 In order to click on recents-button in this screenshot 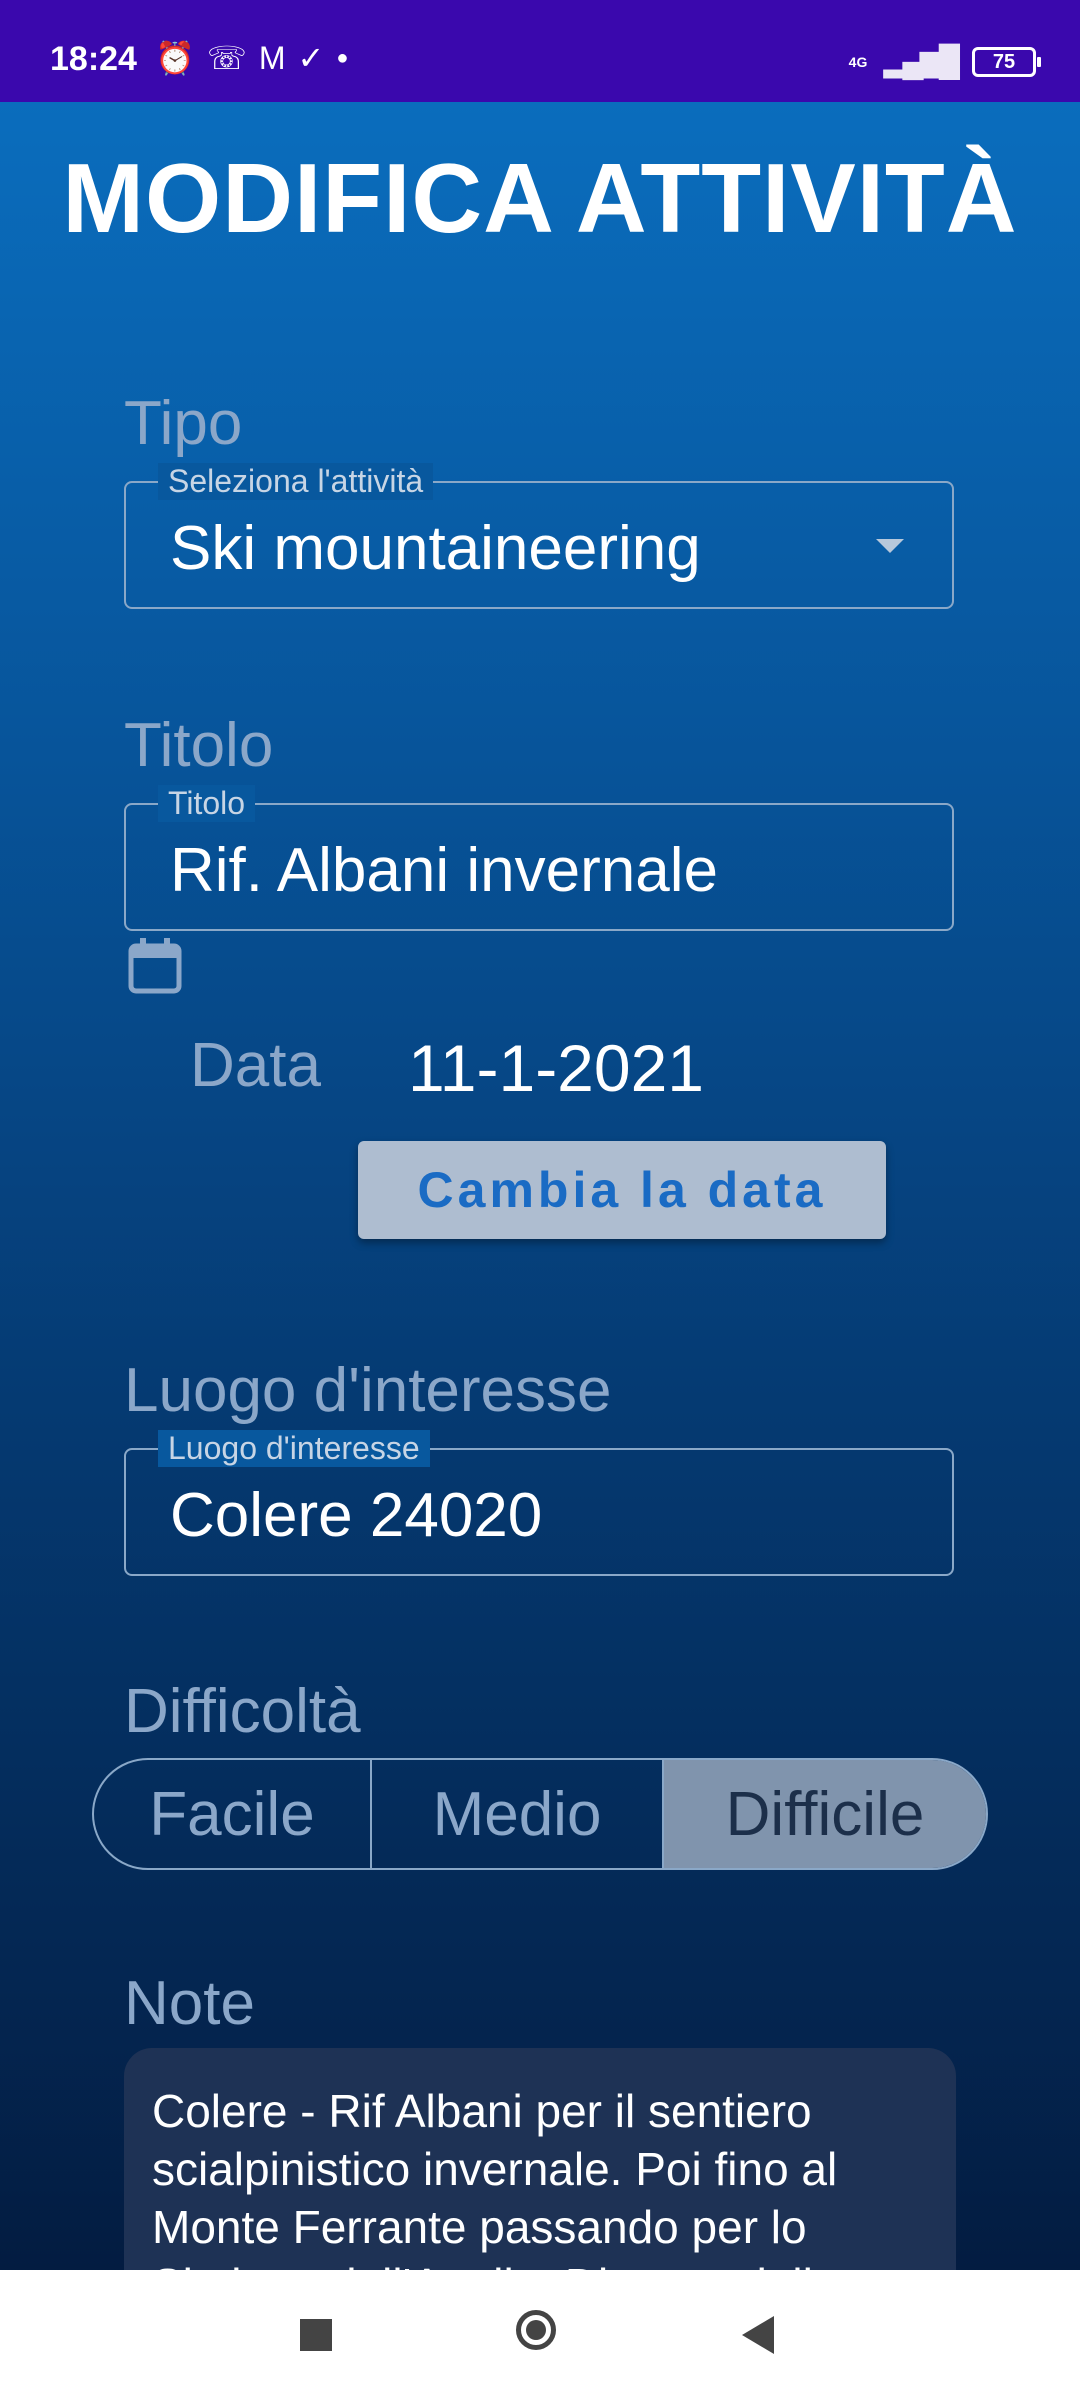, I will do `click(316, 2335)`.